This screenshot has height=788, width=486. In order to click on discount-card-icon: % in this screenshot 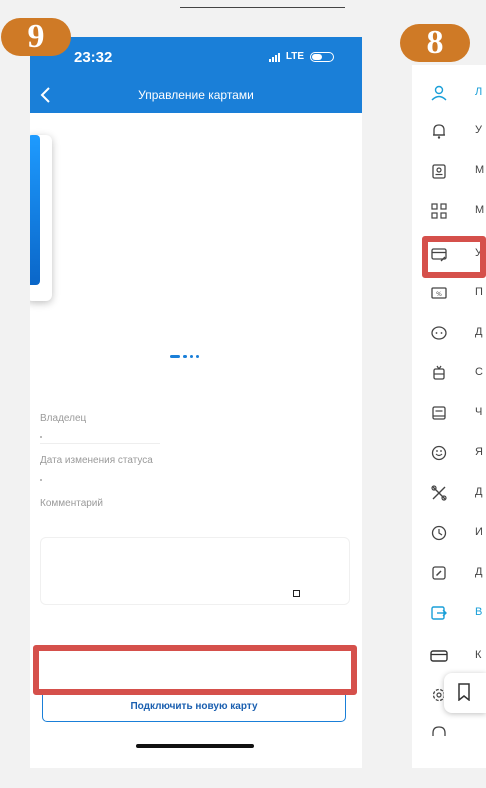, I will do `click(439, 293)`.